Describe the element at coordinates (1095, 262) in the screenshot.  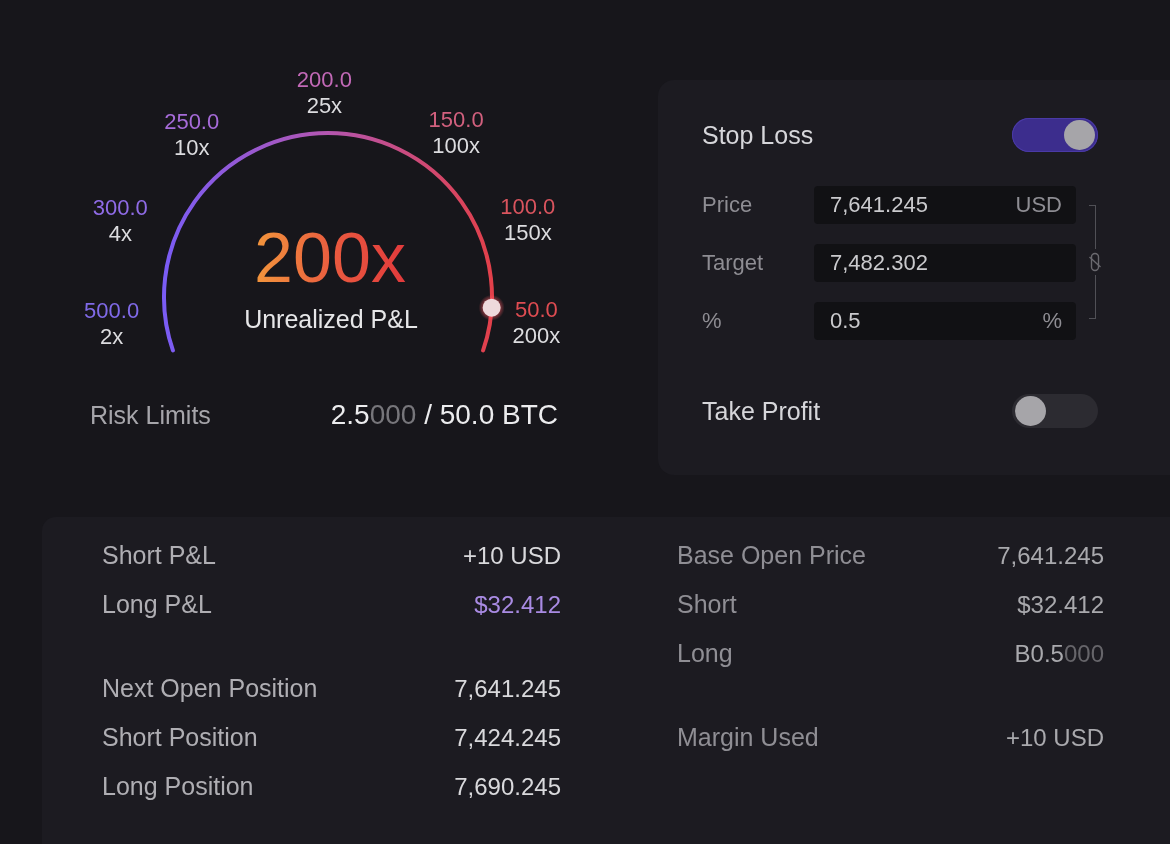
I see `unlink-icon` at that location.